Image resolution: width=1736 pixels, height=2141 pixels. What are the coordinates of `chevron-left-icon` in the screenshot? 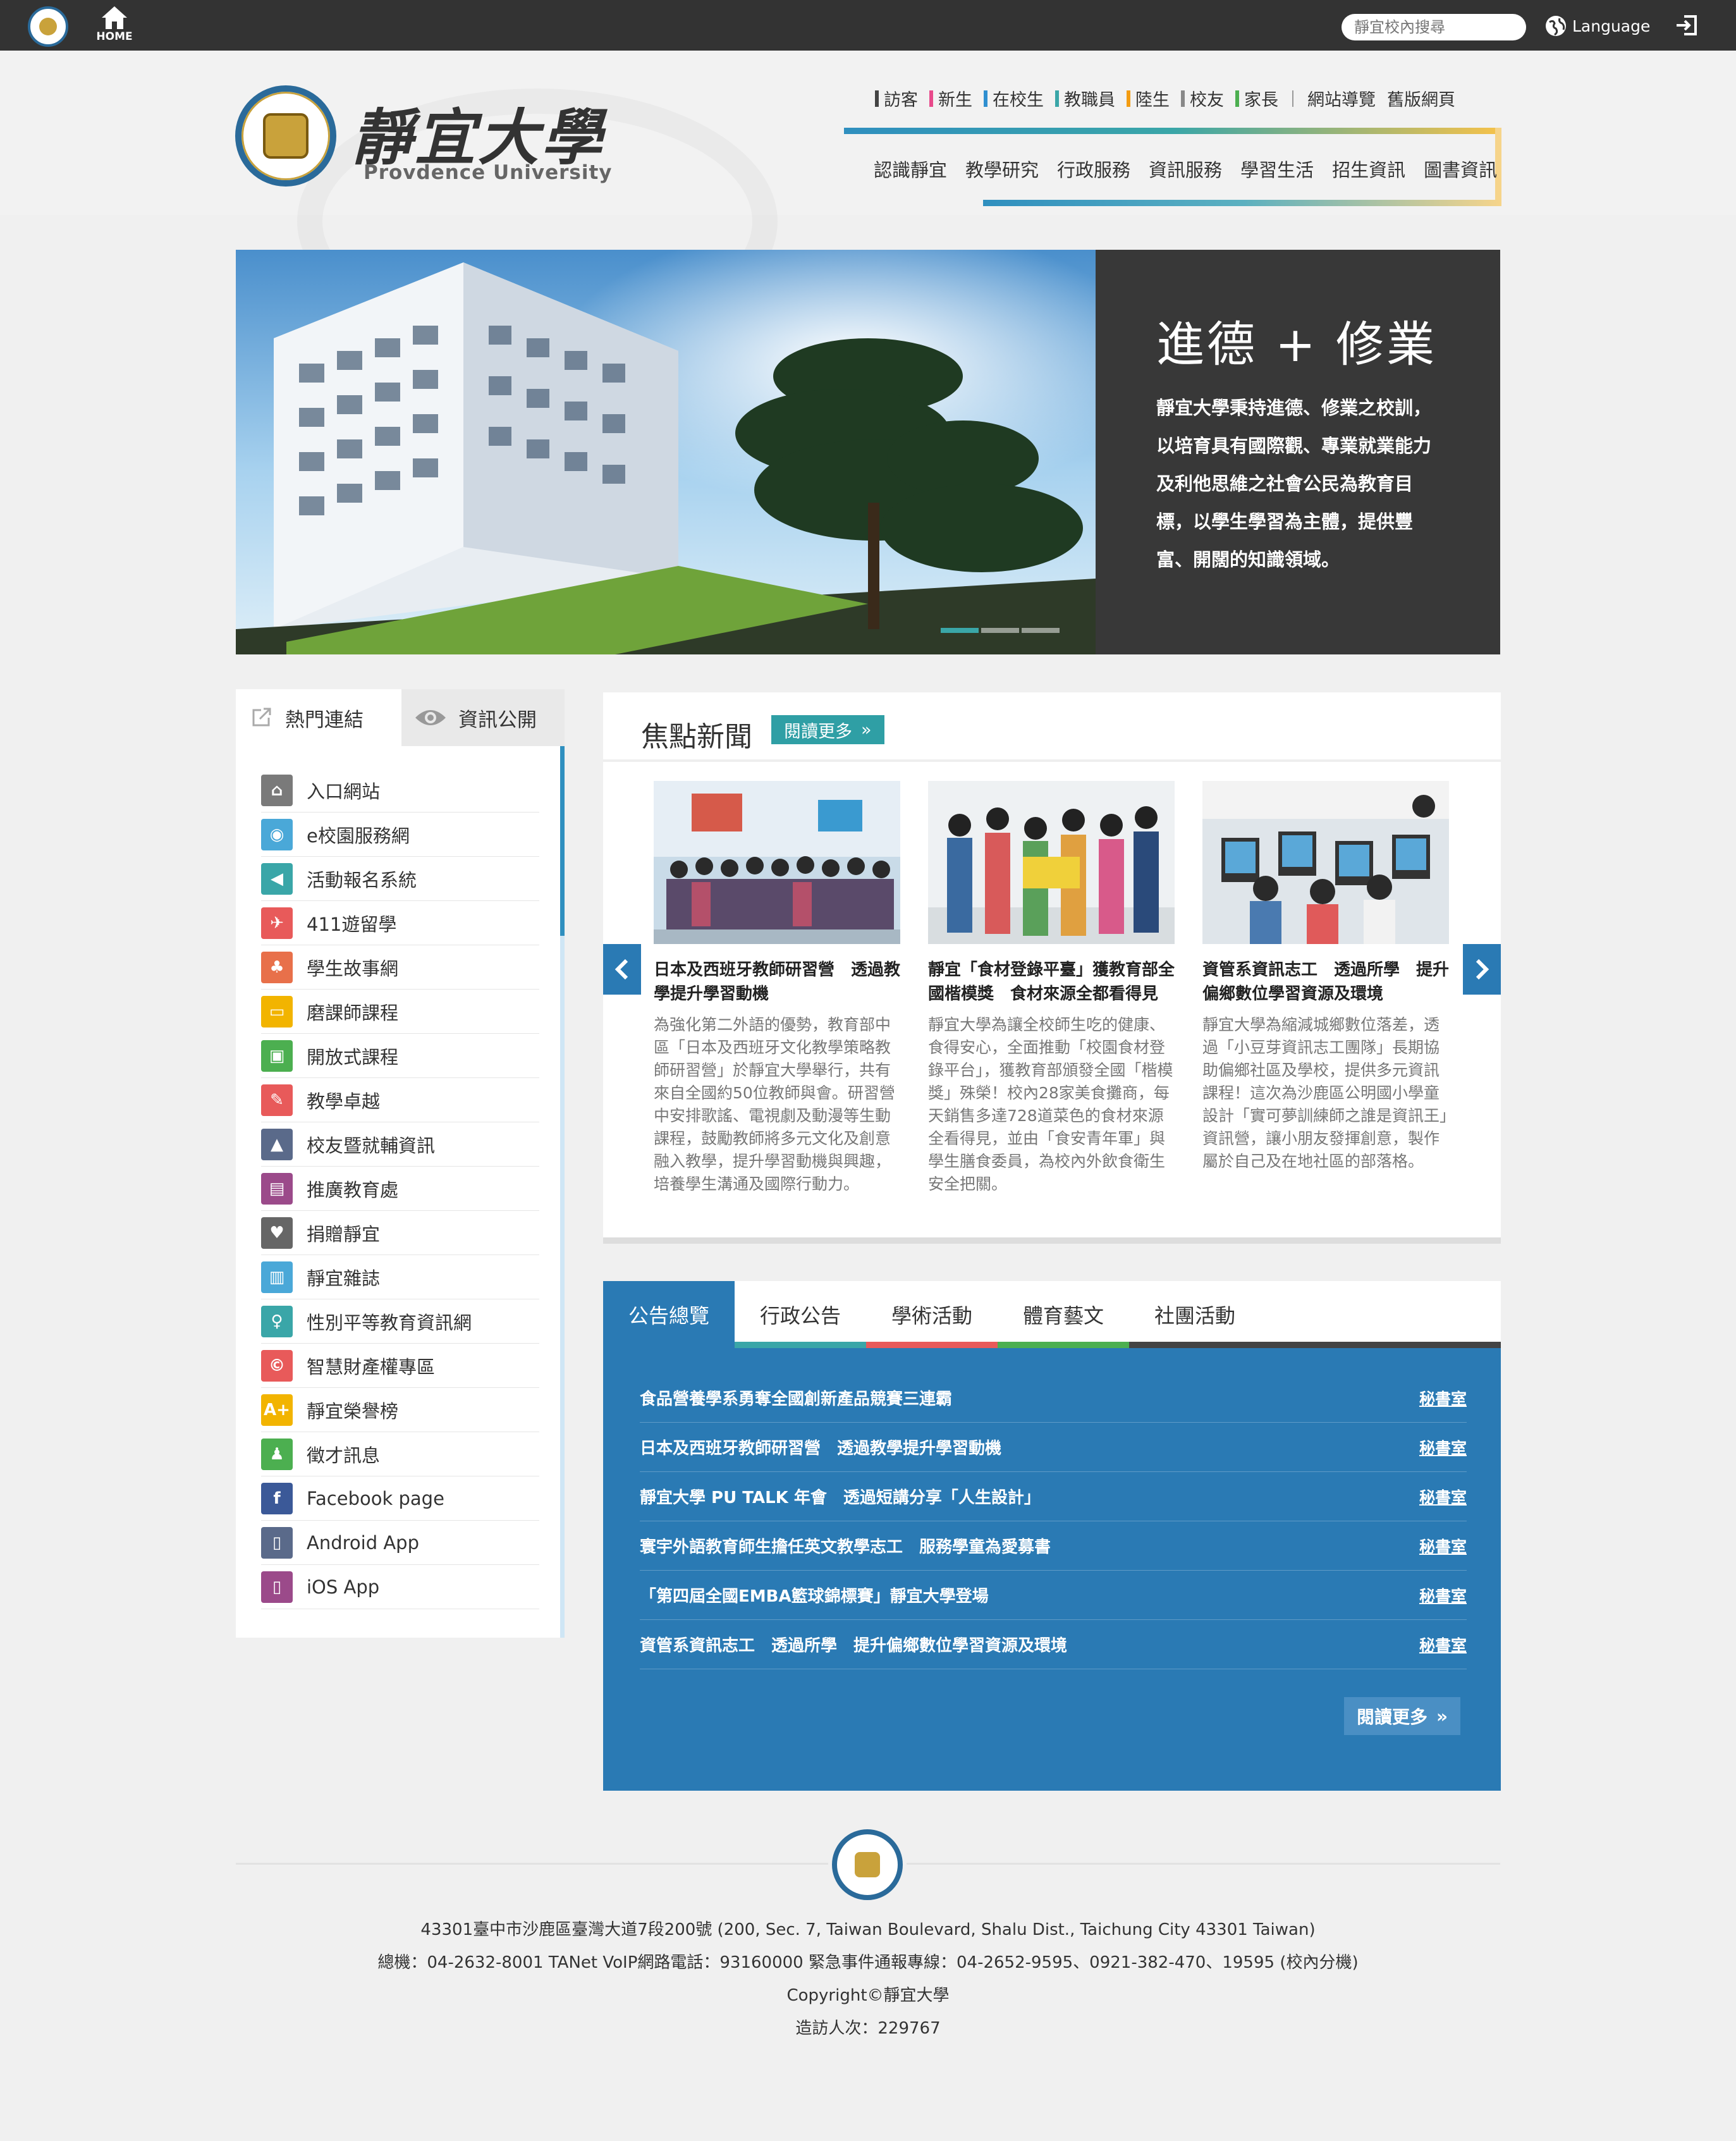 It's located at (621, 969).